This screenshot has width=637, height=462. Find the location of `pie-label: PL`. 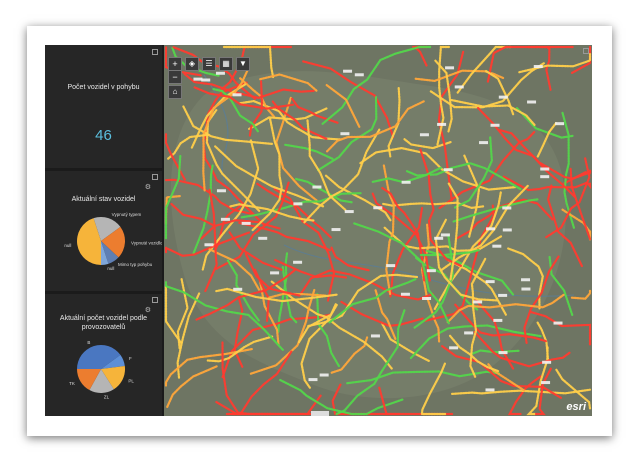

pie-label: PL is located at coordinates (131, 380).